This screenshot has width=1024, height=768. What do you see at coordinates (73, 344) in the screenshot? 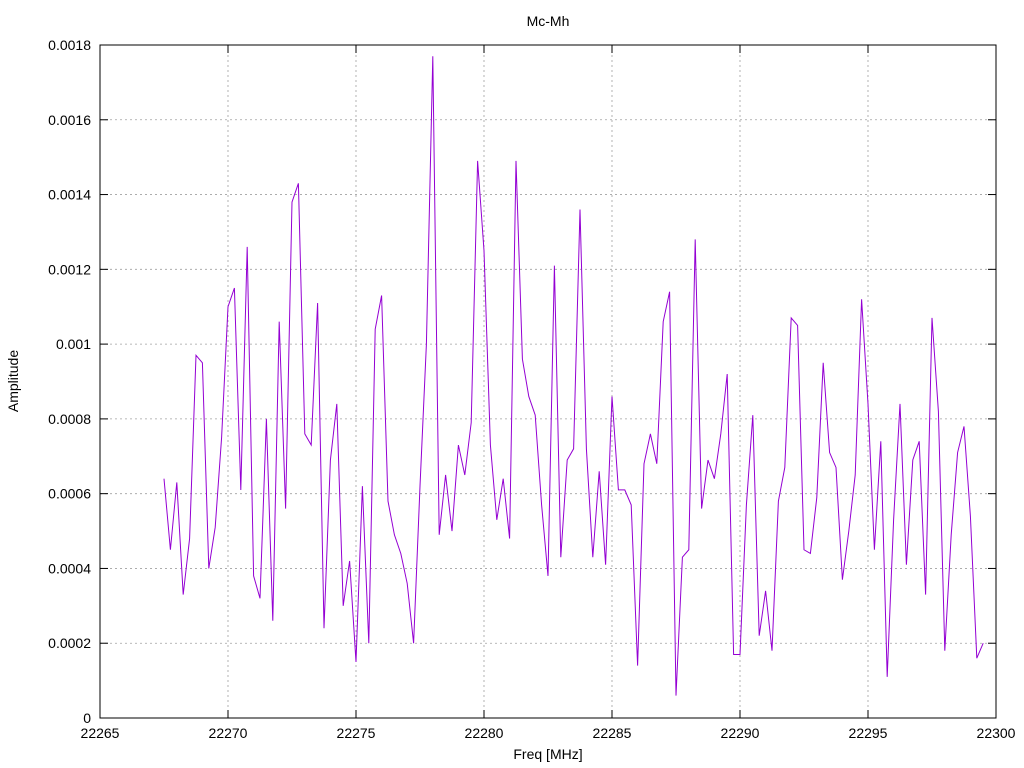
I see `y-tick-label: 0.001` at bounding box center [73, 344].